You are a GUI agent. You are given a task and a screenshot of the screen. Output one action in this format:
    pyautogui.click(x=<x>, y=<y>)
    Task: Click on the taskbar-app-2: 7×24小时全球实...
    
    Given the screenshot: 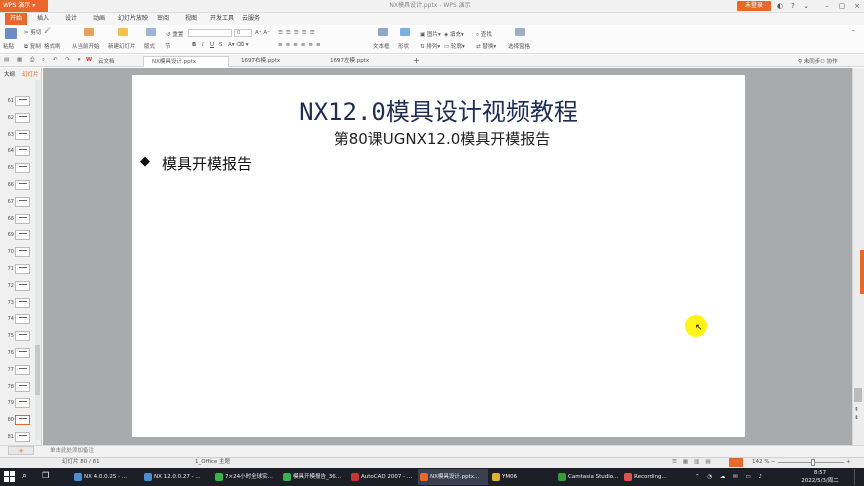 What is the action you would take?
    pyautogui.click(x=246, y=477)
    